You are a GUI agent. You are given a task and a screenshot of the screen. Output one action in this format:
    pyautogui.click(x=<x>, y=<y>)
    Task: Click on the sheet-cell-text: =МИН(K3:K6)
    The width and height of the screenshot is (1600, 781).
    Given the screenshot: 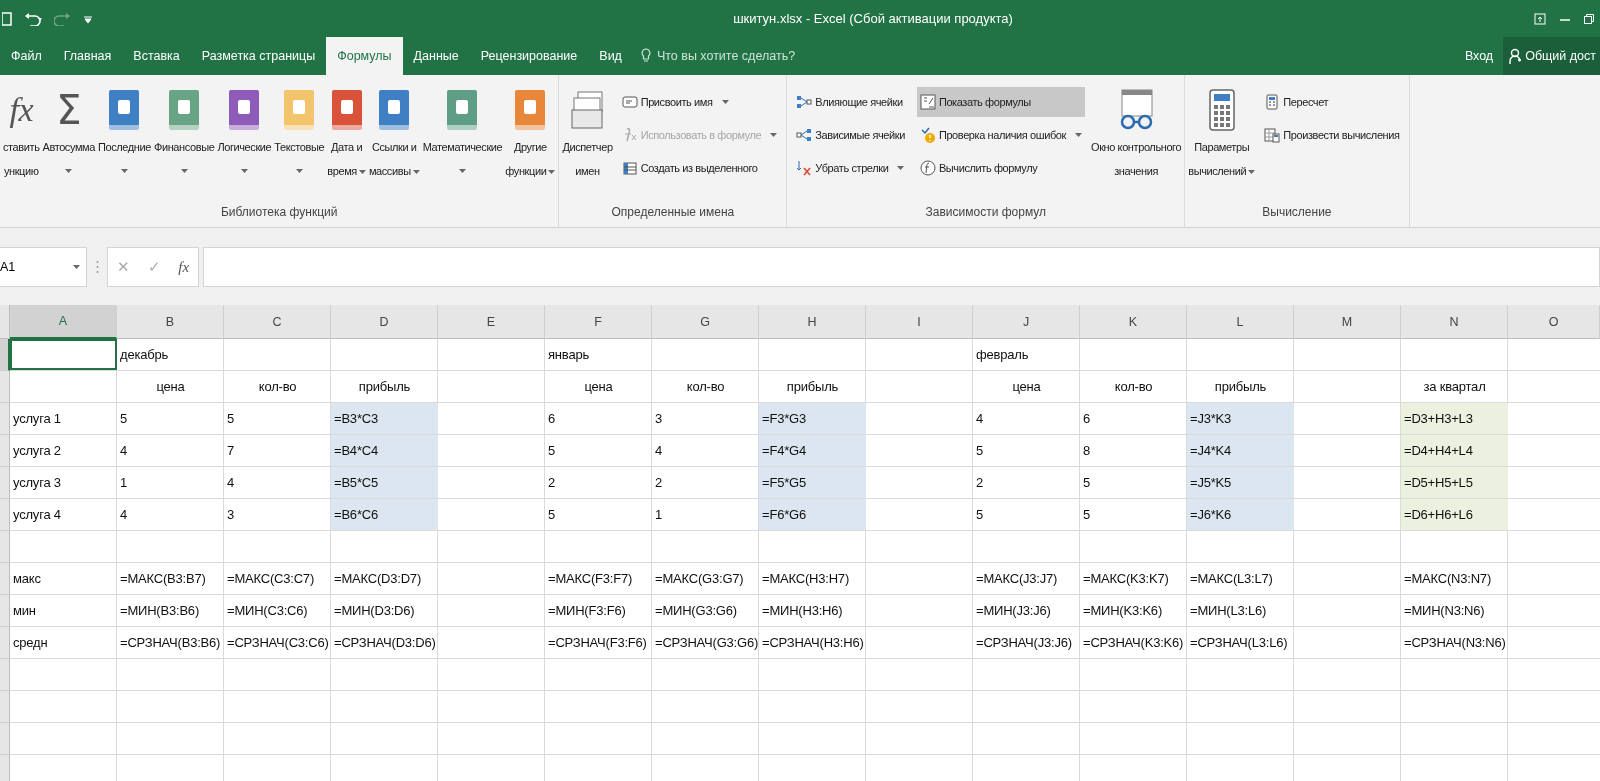 What is the action you would take?
    pyautogui.click(x=1123, y=611)
    